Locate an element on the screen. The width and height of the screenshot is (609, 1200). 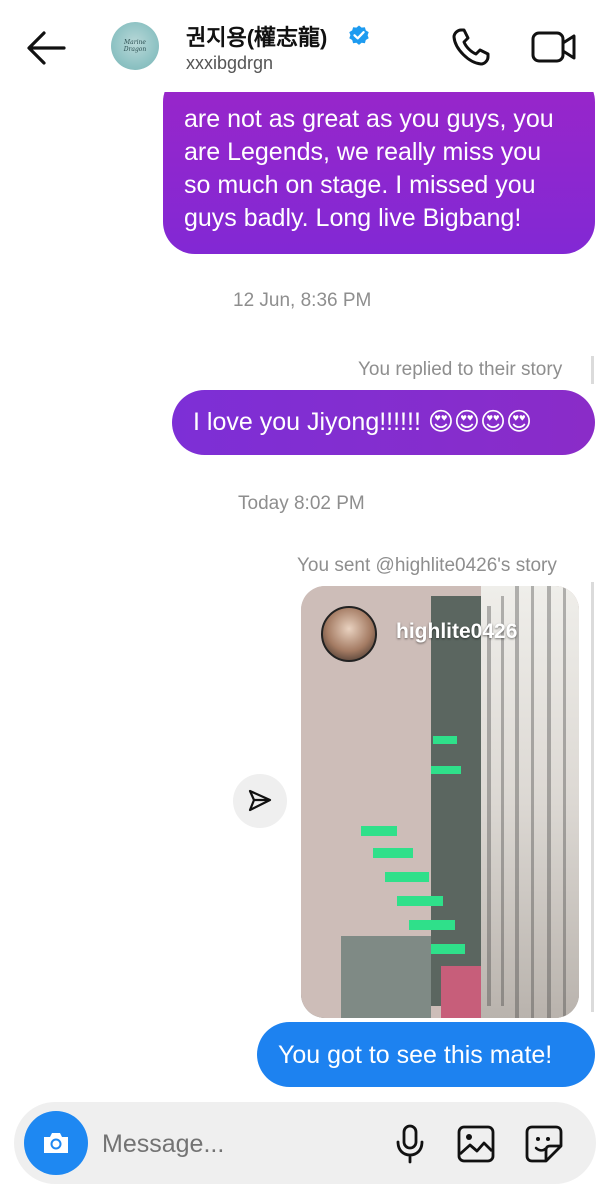
chat-header: Marine Dragon 권지용(權志龍) xxxibgdrgn is located at coordinates (304, 46).